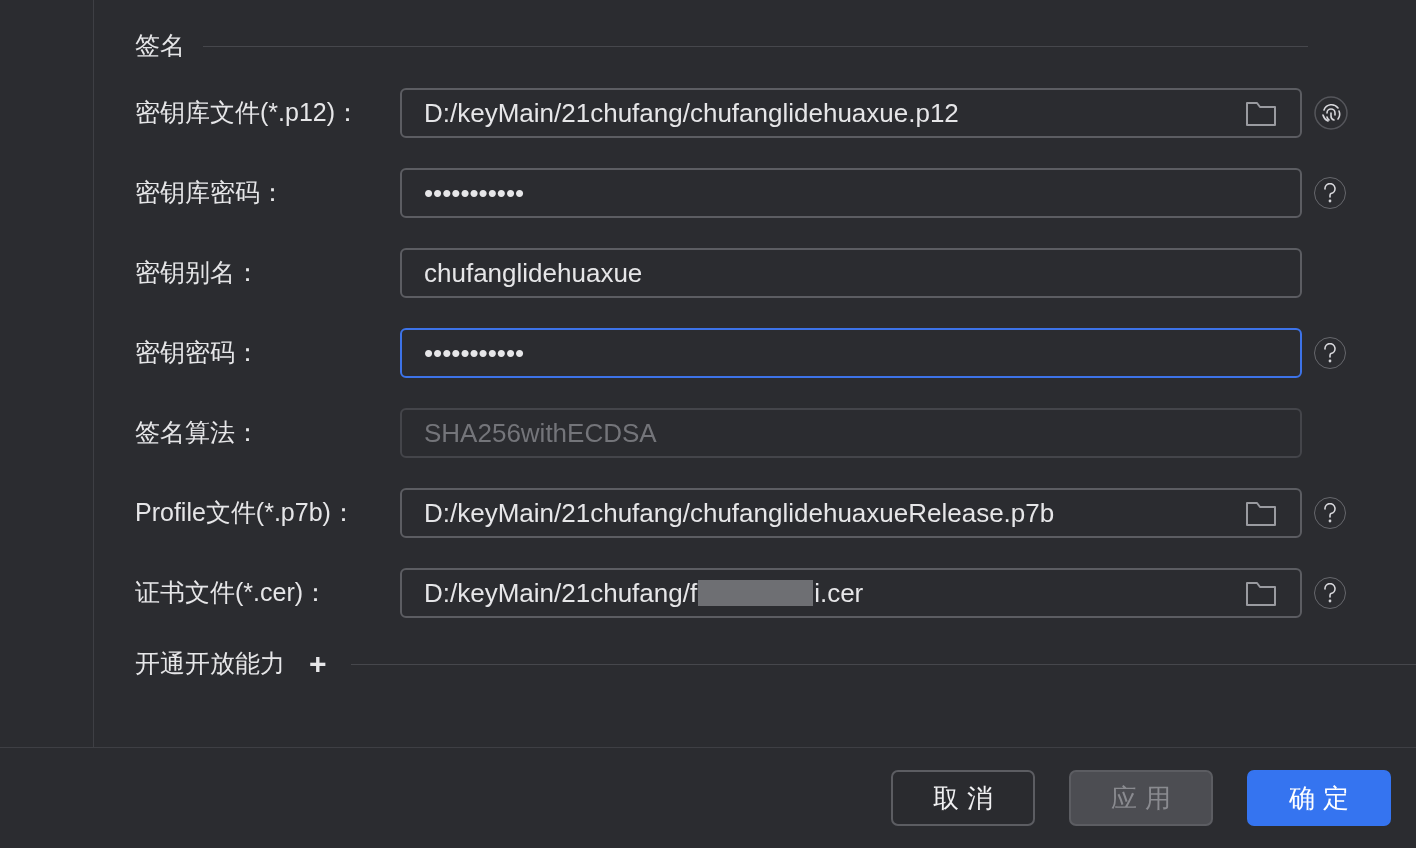 Image resolution: width=1416 pixels, height=848 pixels. Describe the element at coordinates (963, 798) in the screenshot. I see `dialog-button: 取 消` at that location.